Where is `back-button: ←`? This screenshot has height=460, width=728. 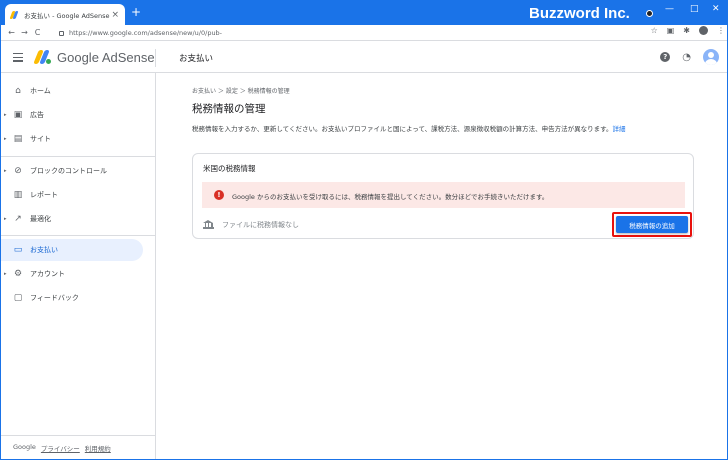
back-button: ← is located at coordinates (11, 32).